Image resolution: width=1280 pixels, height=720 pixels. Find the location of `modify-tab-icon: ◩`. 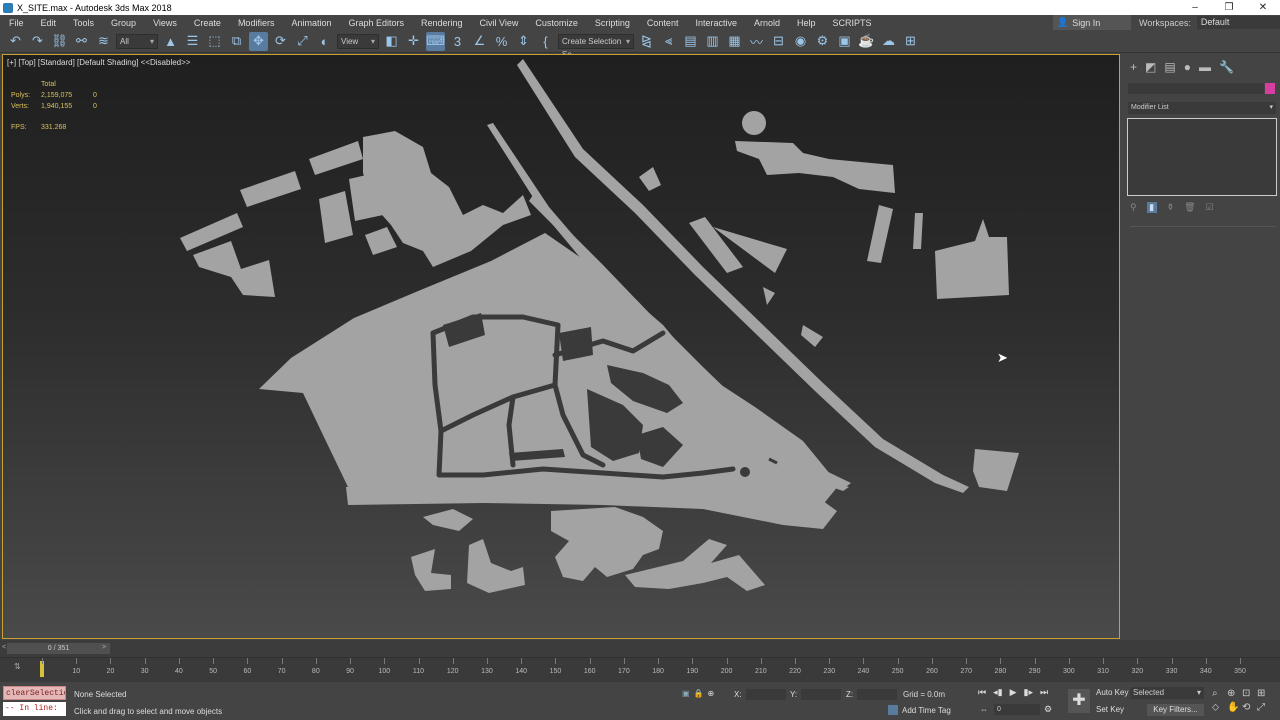

modify-tab-icon: ◩ is located at coordinates (1150, 67).